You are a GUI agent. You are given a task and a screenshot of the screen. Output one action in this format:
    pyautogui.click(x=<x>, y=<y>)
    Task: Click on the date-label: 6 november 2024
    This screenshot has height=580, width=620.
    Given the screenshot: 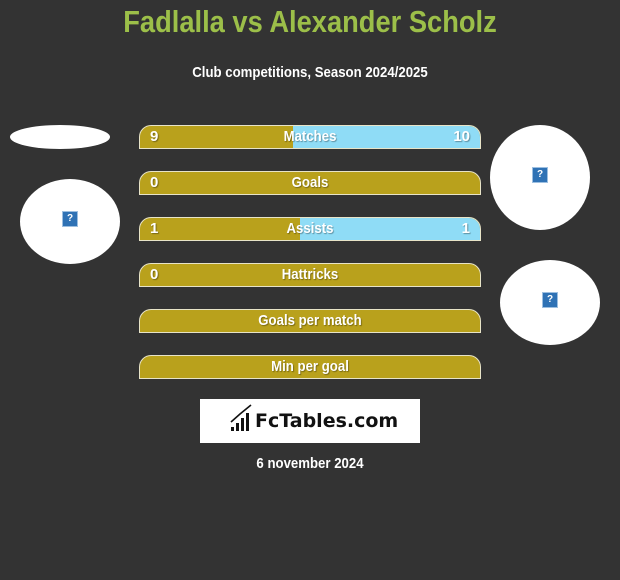 What is the action you would take?
    pyautogui.click(x=310, y=463)
    